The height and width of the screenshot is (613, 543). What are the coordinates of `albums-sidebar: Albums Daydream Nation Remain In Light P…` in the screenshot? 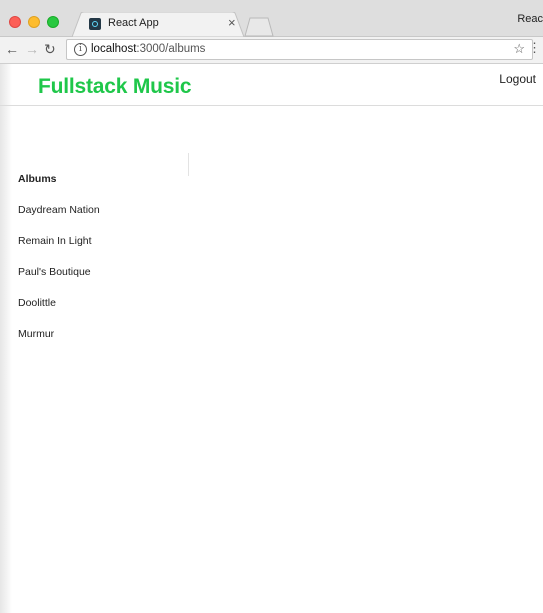 It's located at (59, 264).